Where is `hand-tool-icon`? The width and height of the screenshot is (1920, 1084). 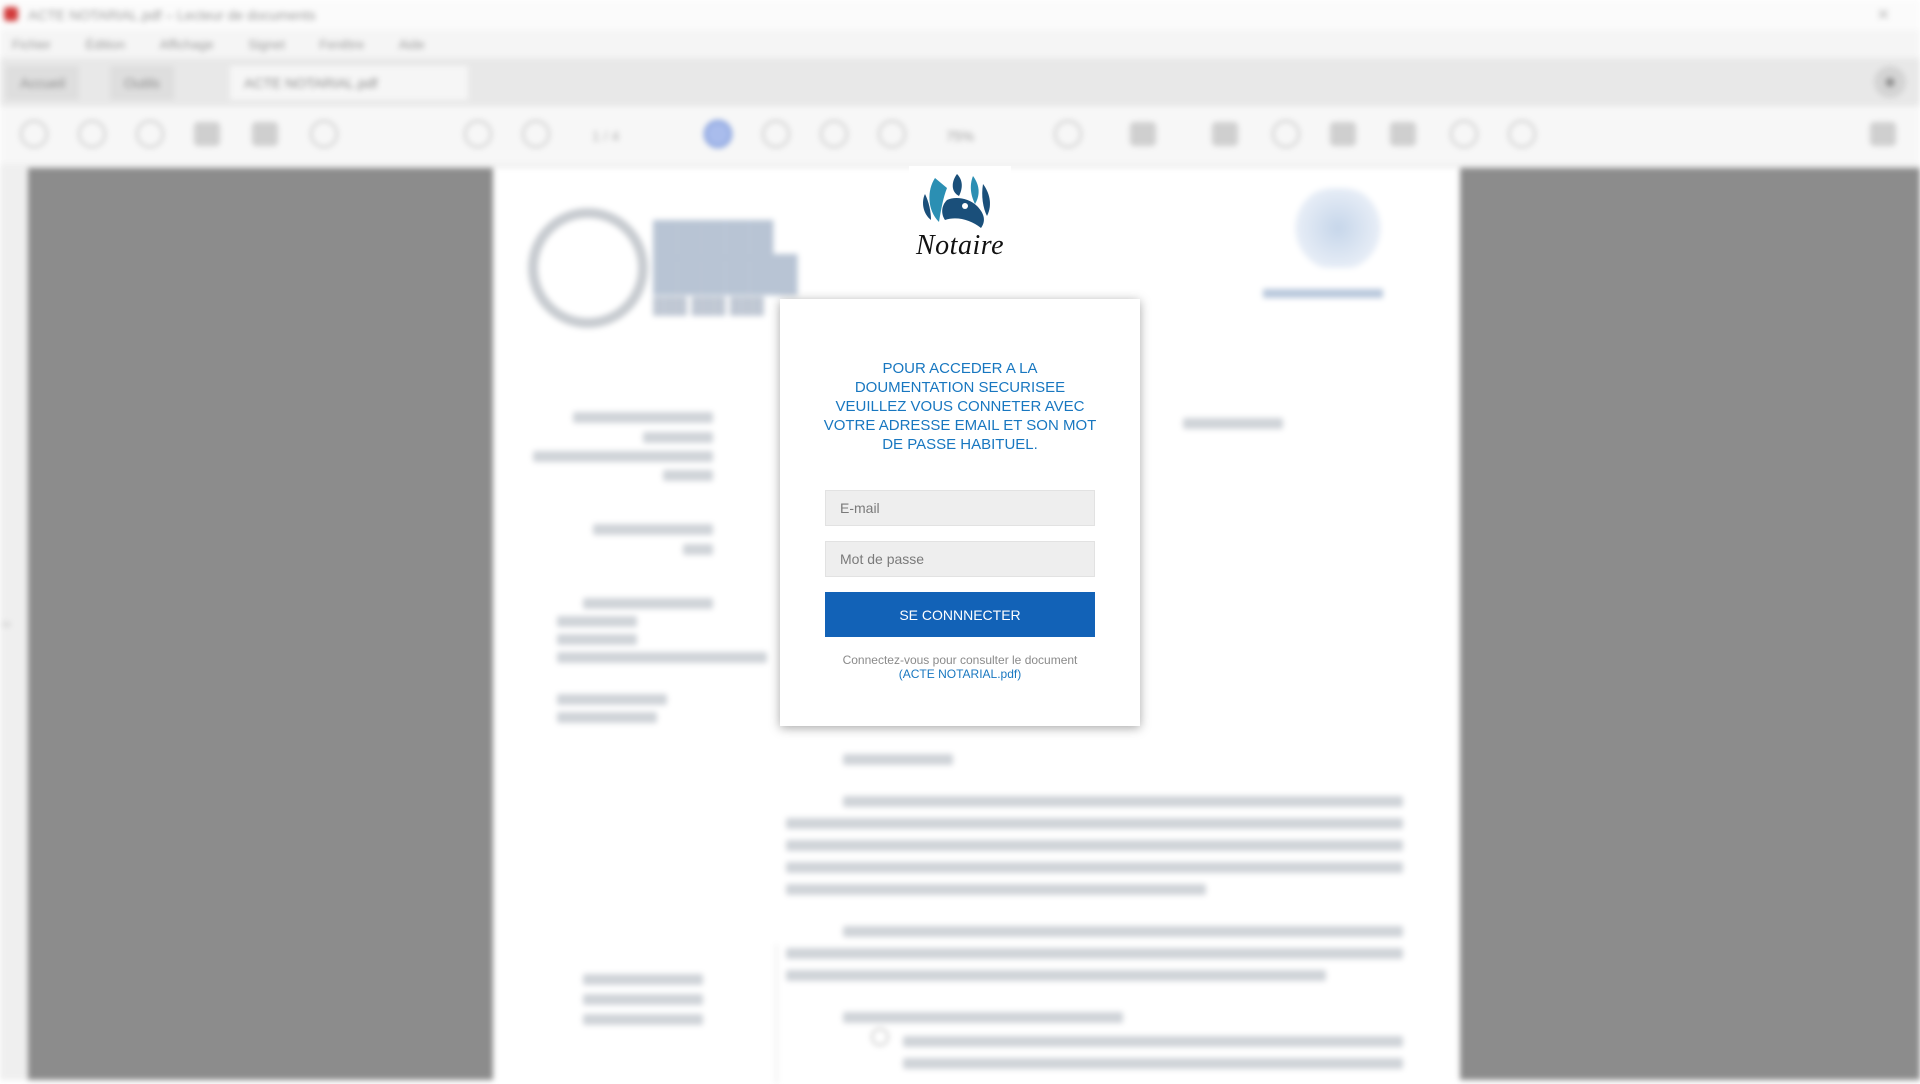
hand-tool-icon is located at coordinates (776, 134).